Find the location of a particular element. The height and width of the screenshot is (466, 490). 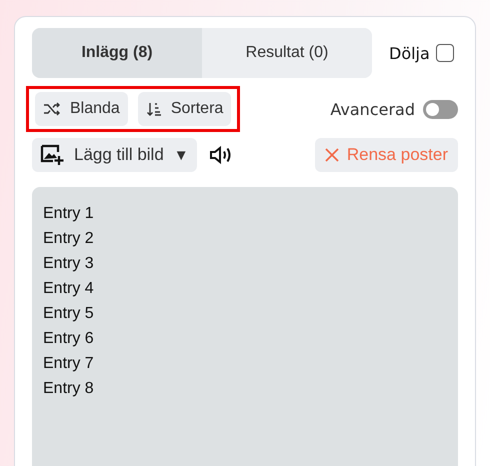

hide-checkbox is located at coordinates (445, 53).